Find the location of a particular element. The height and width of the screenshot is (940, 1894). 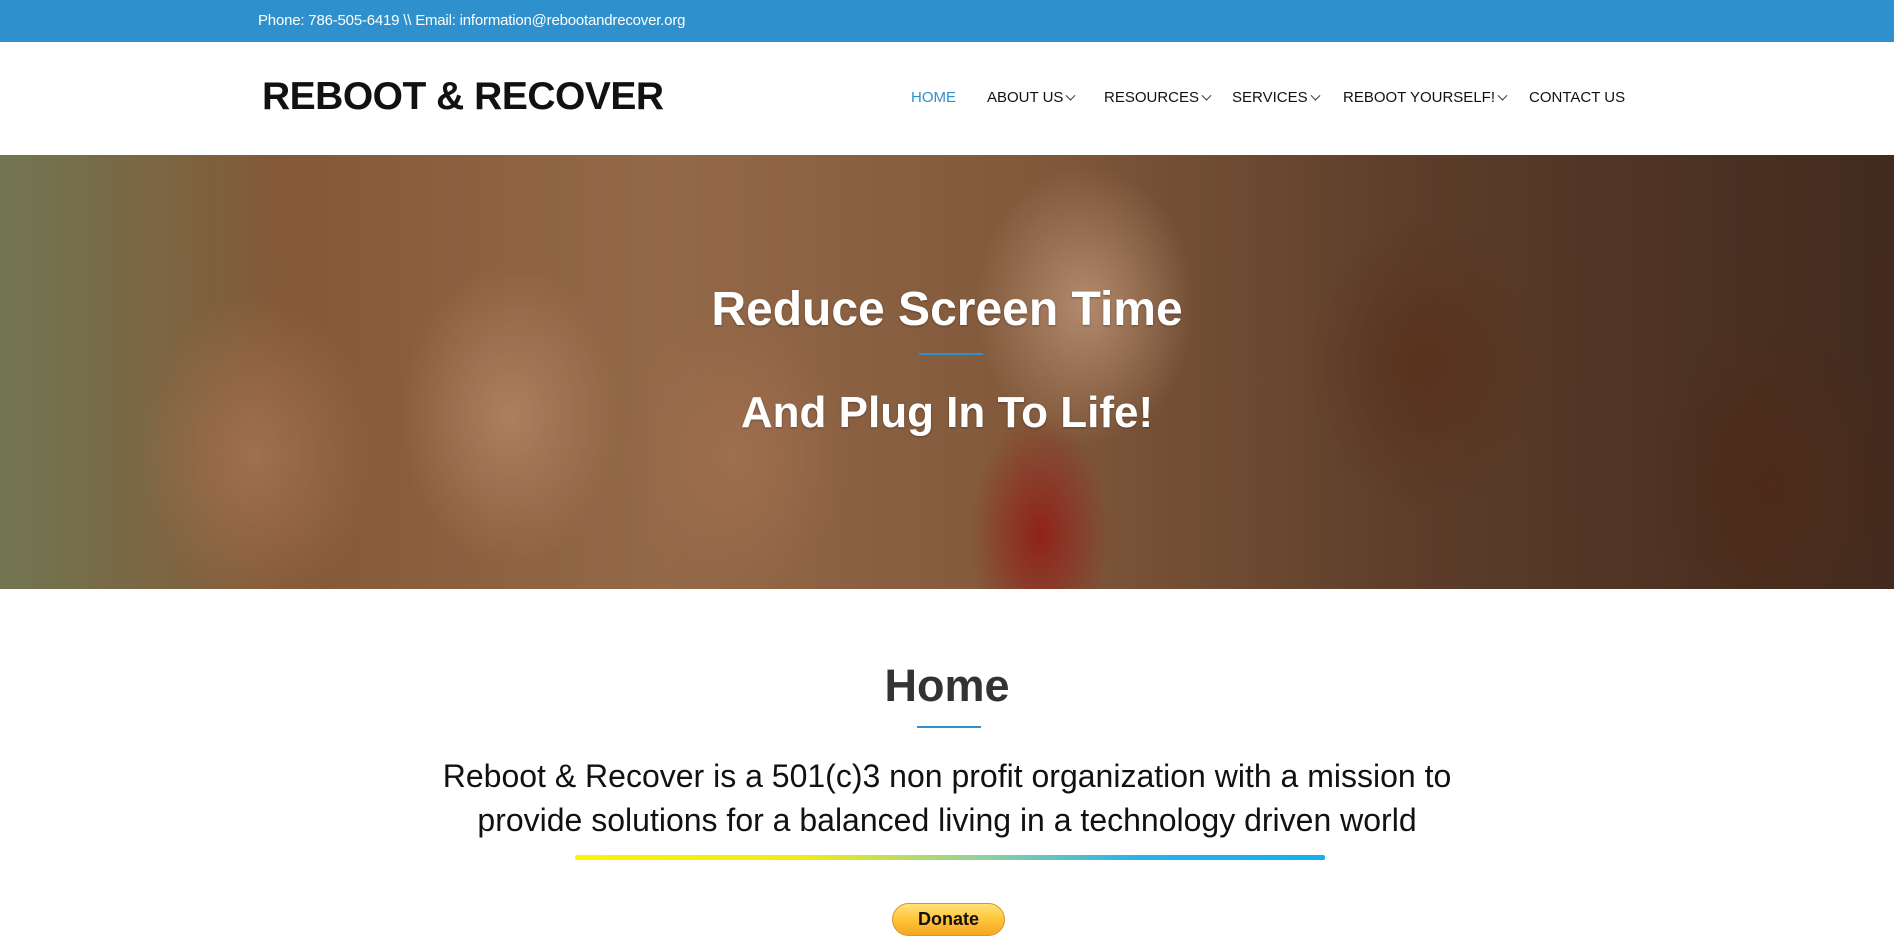

nav-item-label: SERVICES is located at coordinates (1270, 97).